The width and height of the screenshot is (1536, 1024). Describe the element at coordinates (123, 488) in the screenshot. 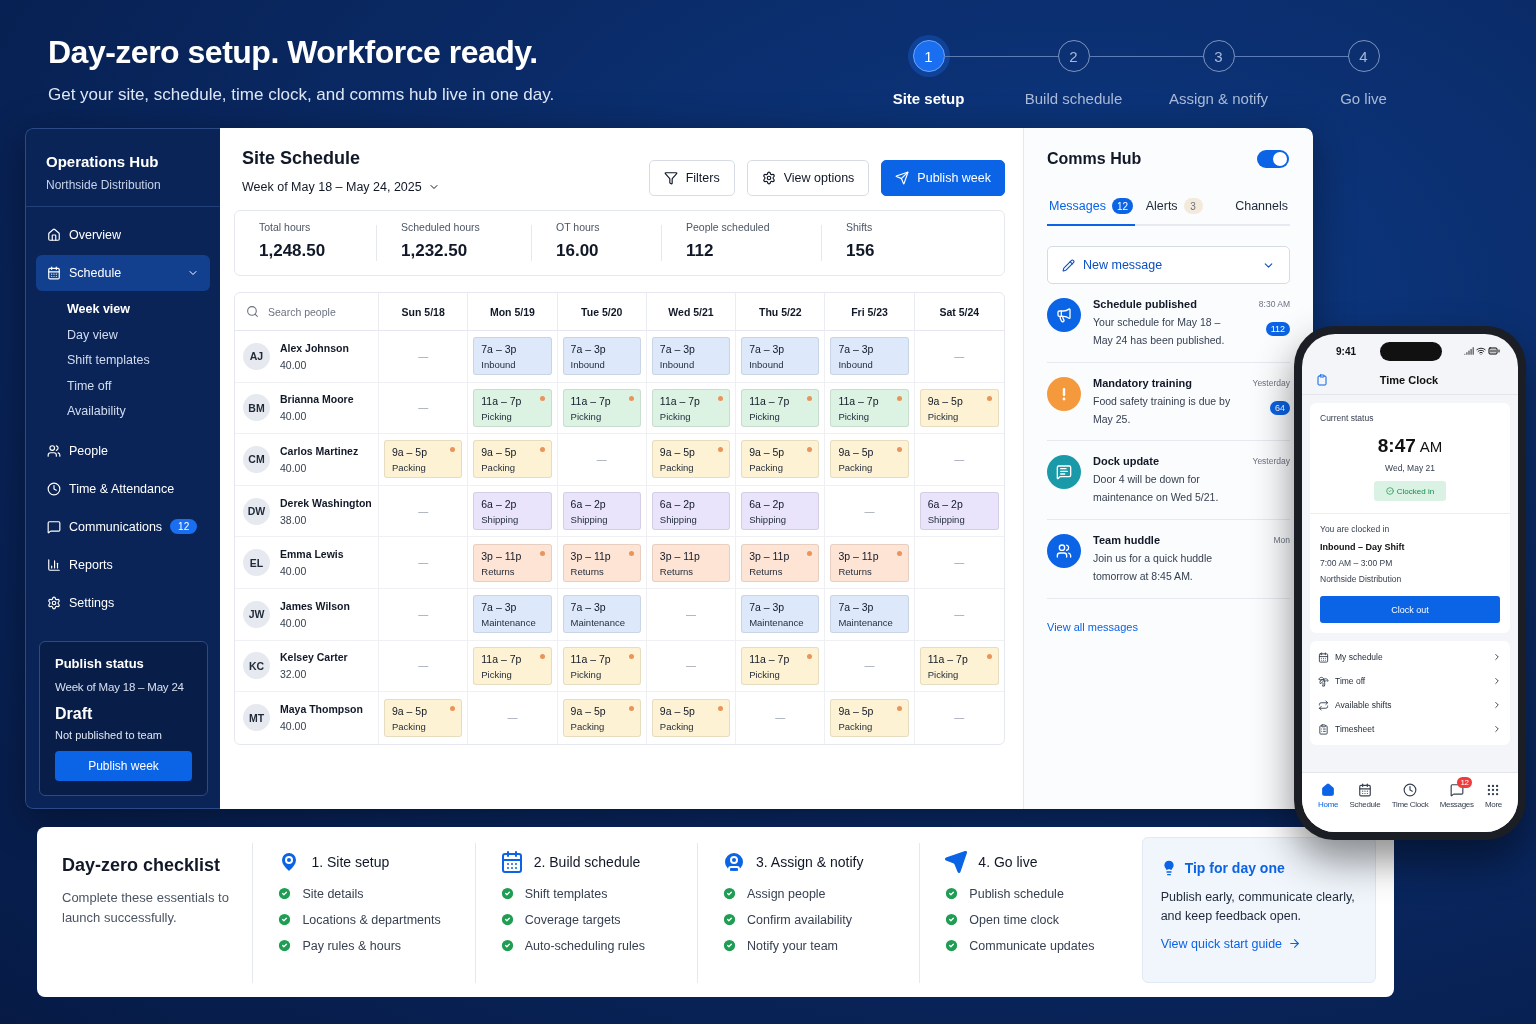

I see `nav-item: Time & Attendance` at that location.